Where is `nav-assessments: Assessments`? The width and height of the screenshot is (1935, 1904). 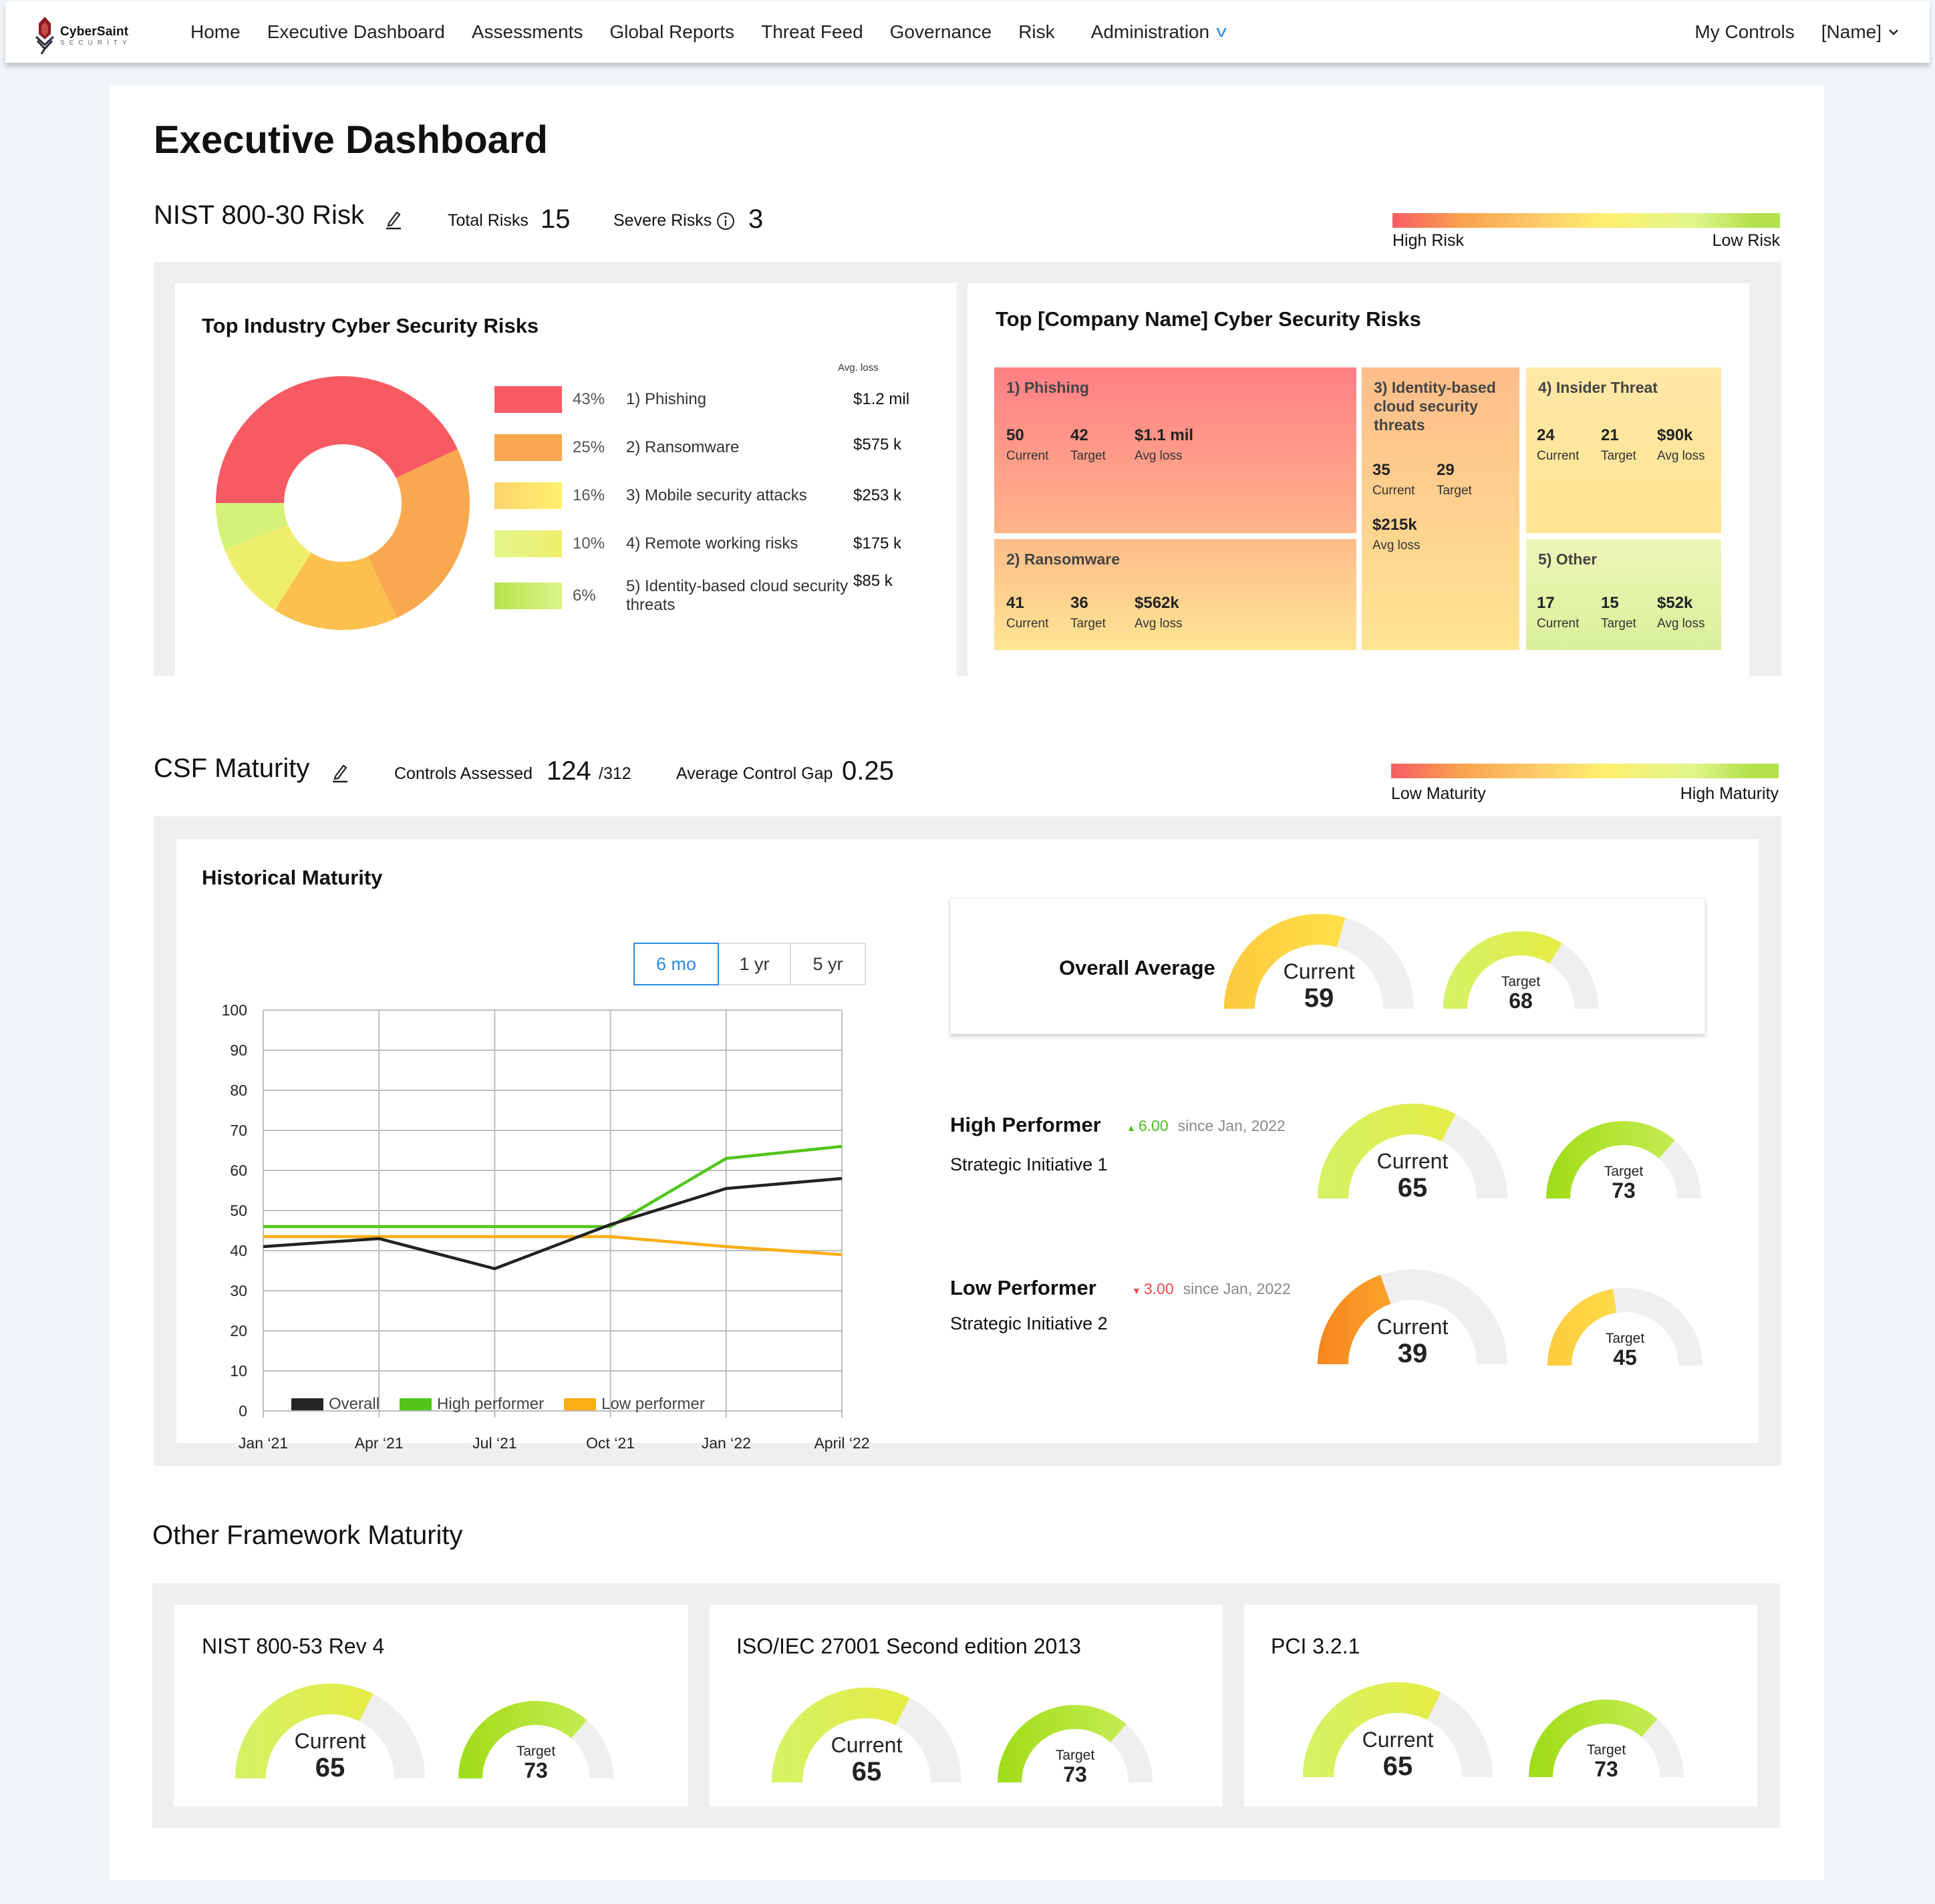 nav-assessments: Assessments is located at coordinates (527, 32).